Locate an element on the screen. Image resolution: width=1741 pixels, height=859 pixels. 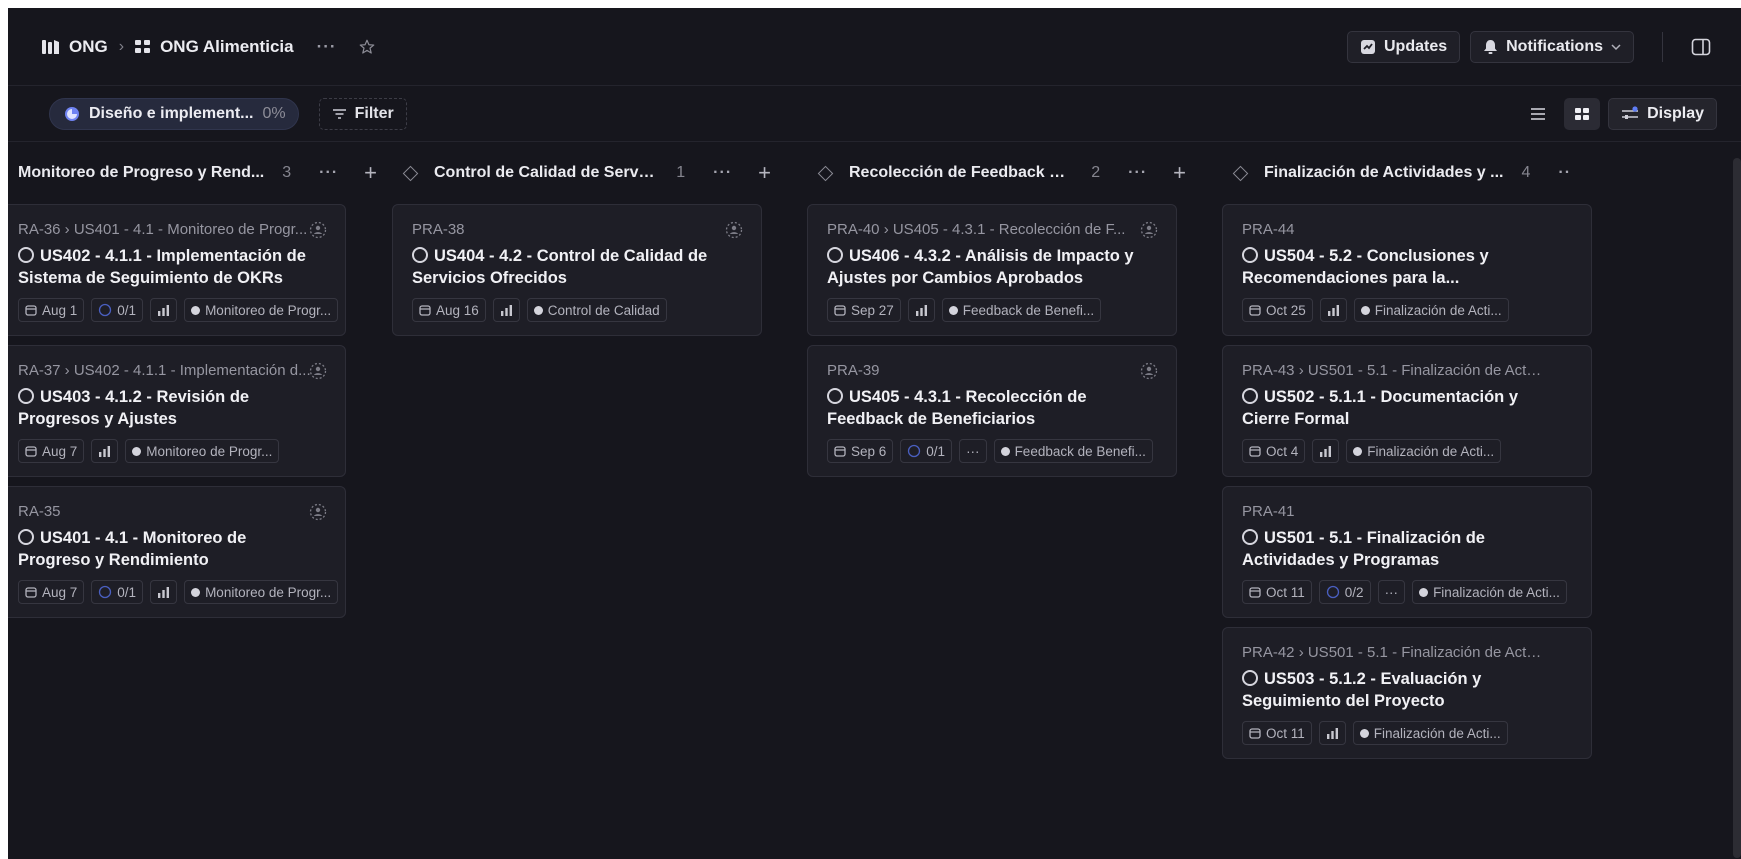
cycle-filter-chip: Diseño e implement... 0% is located at coordinates (174, 113).